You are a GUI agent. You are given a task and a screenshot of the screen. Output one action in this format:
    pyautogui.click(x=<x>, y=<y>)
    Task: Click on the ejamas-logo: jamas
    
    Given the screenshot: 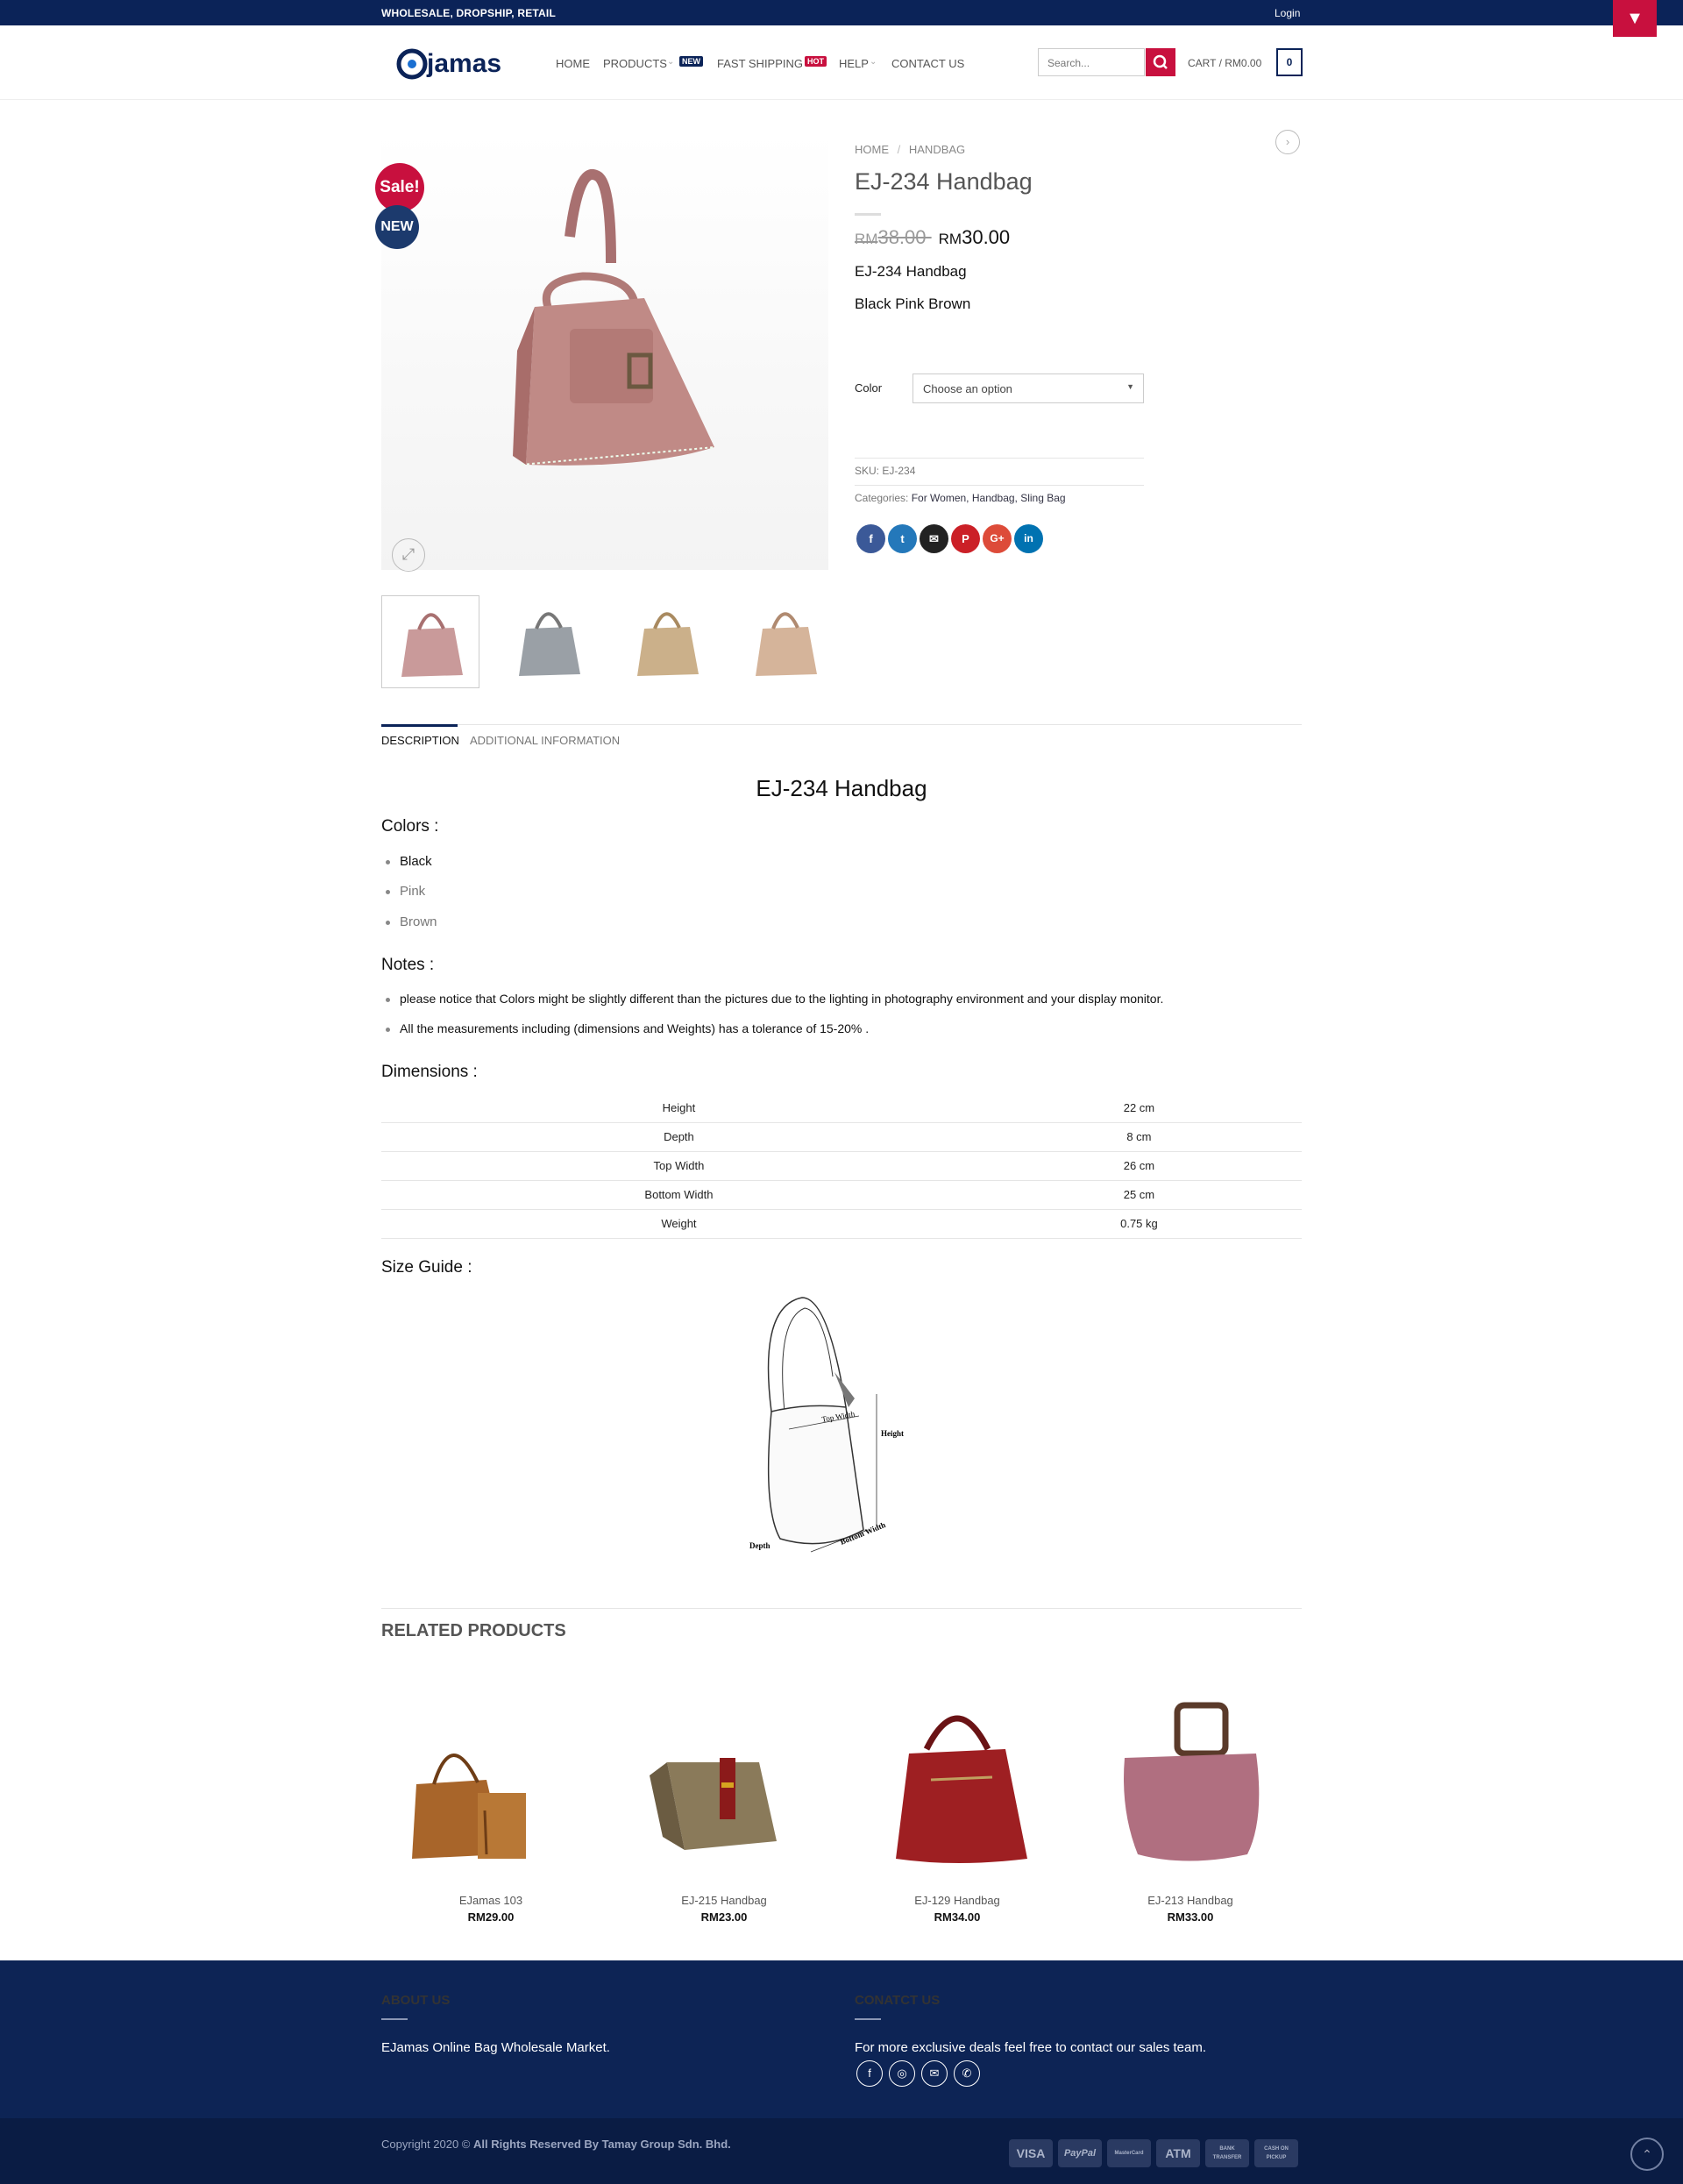 What is the action you would take?
    pyautogui.click(x=458, y=64)
    